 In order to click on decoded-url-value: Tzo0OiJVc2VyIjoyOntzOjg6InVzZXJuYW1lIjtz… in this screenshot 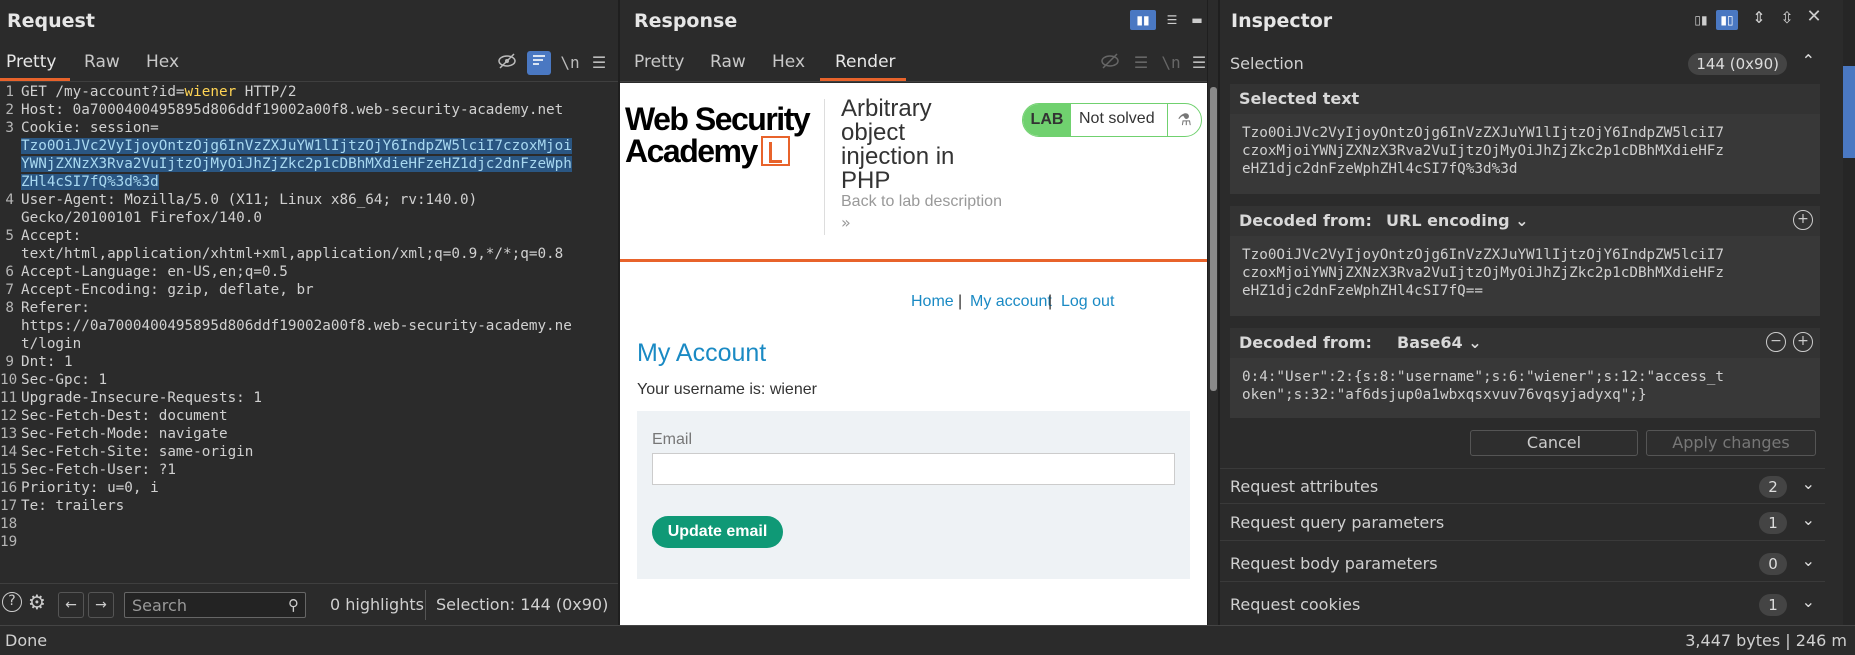, I will do `click(1527, 273)`.